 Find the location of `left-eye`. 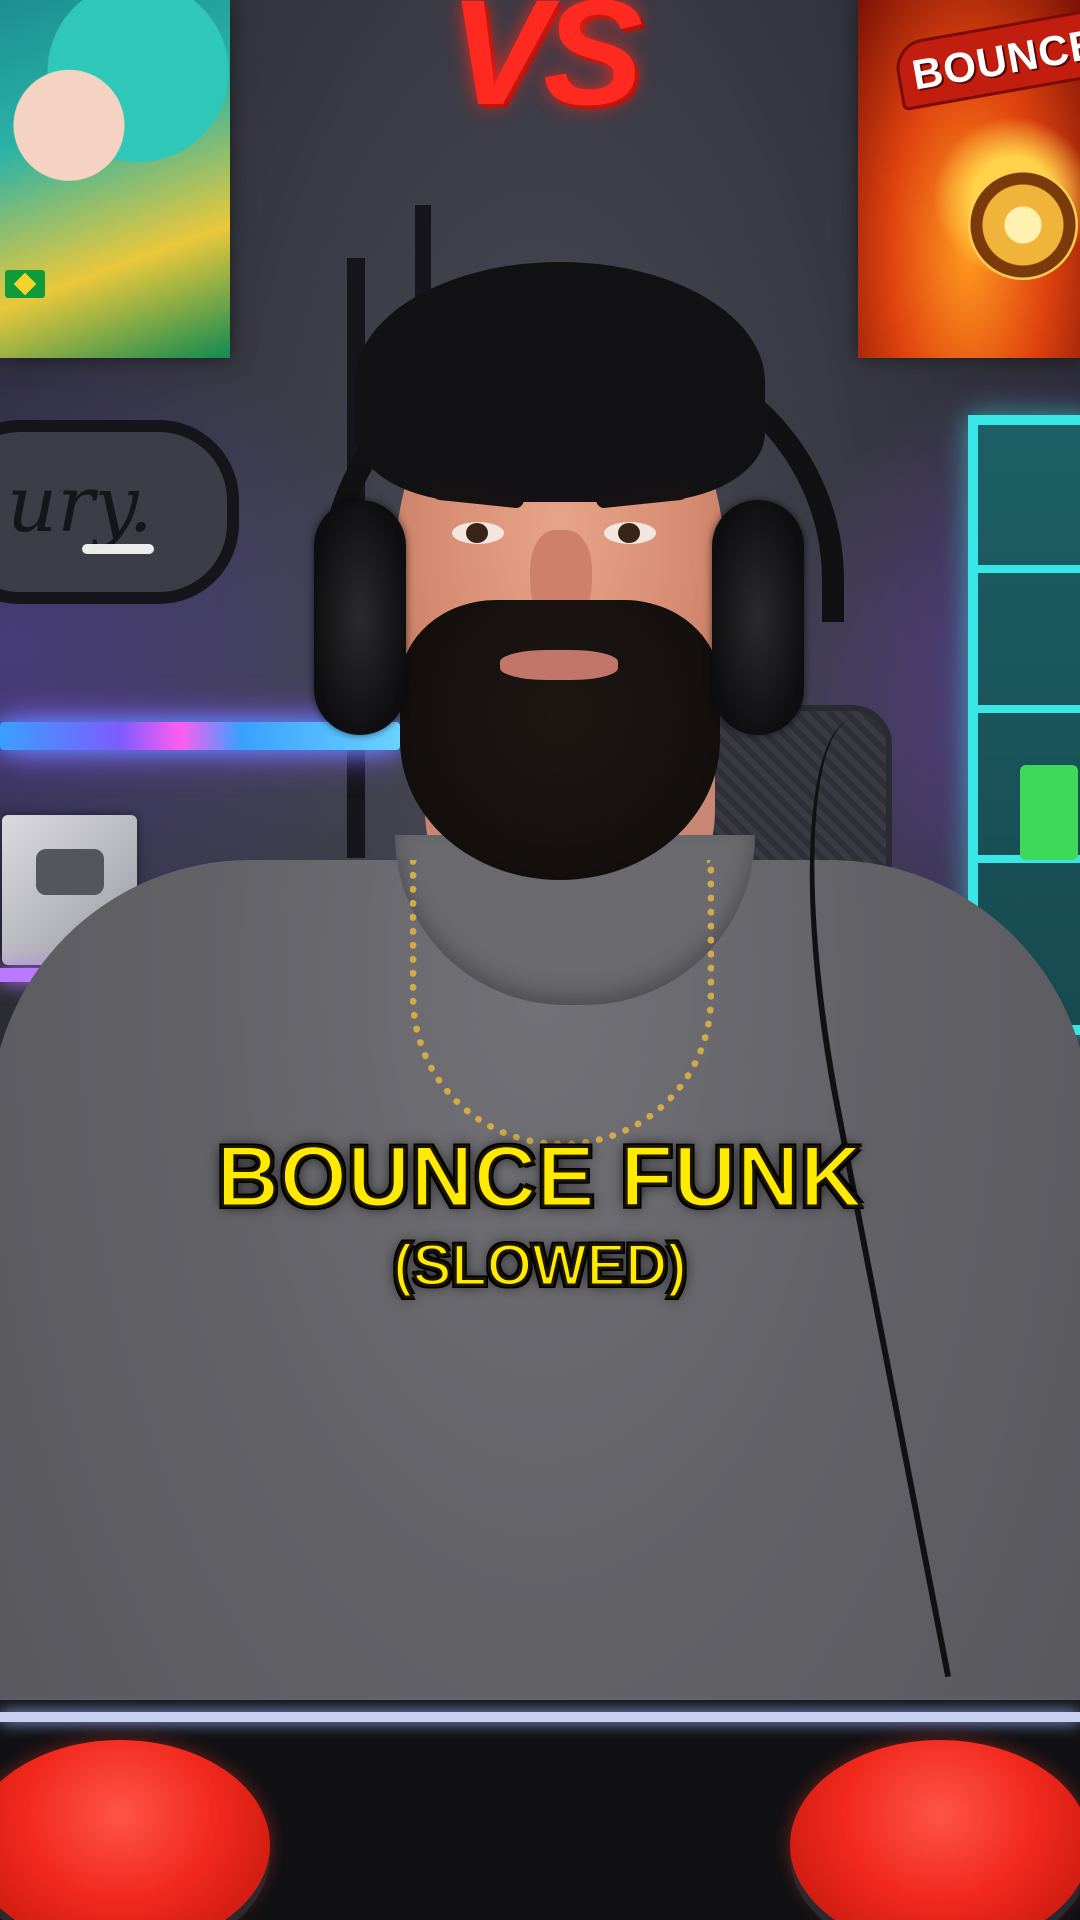

left-eye is located at coordinates (478, 533).